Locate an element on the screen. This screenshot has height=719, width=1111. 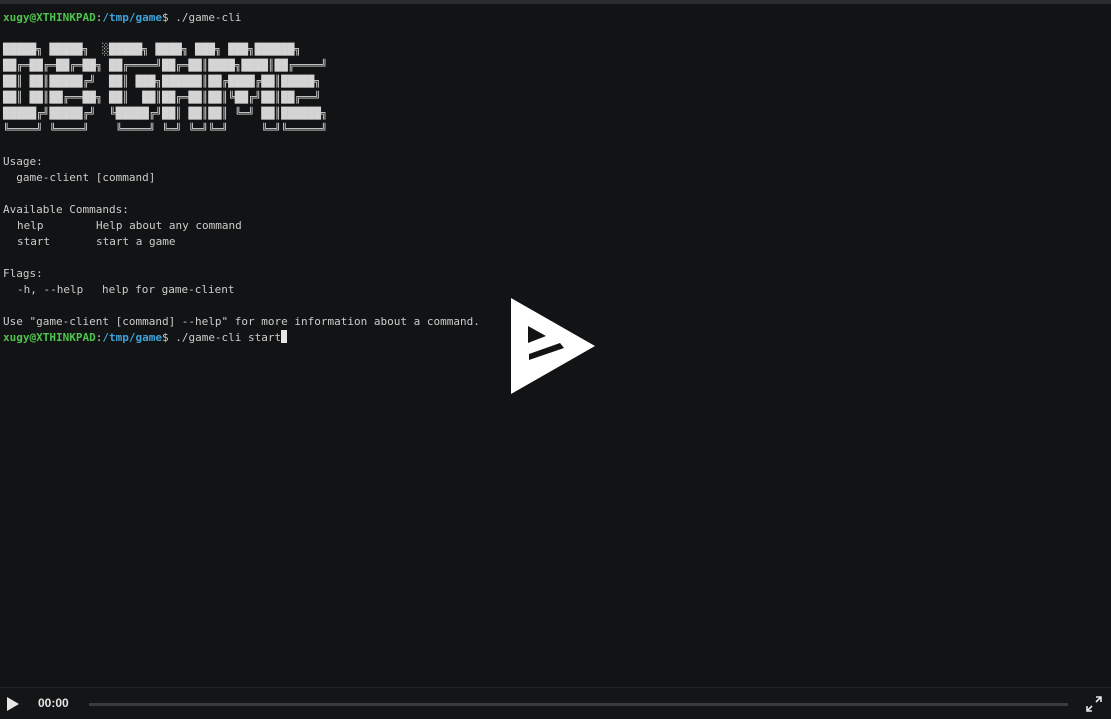
control-bar: 00:00 is located at coordinates (555, 703).